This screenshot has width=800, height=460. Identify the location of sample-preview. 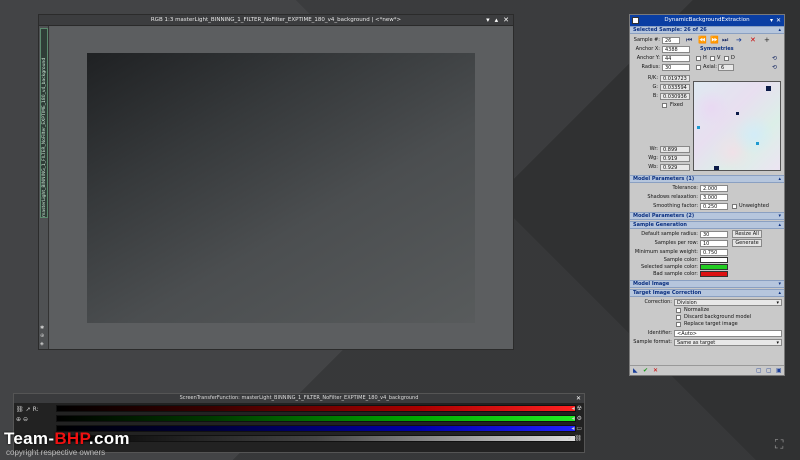
(737, 126).